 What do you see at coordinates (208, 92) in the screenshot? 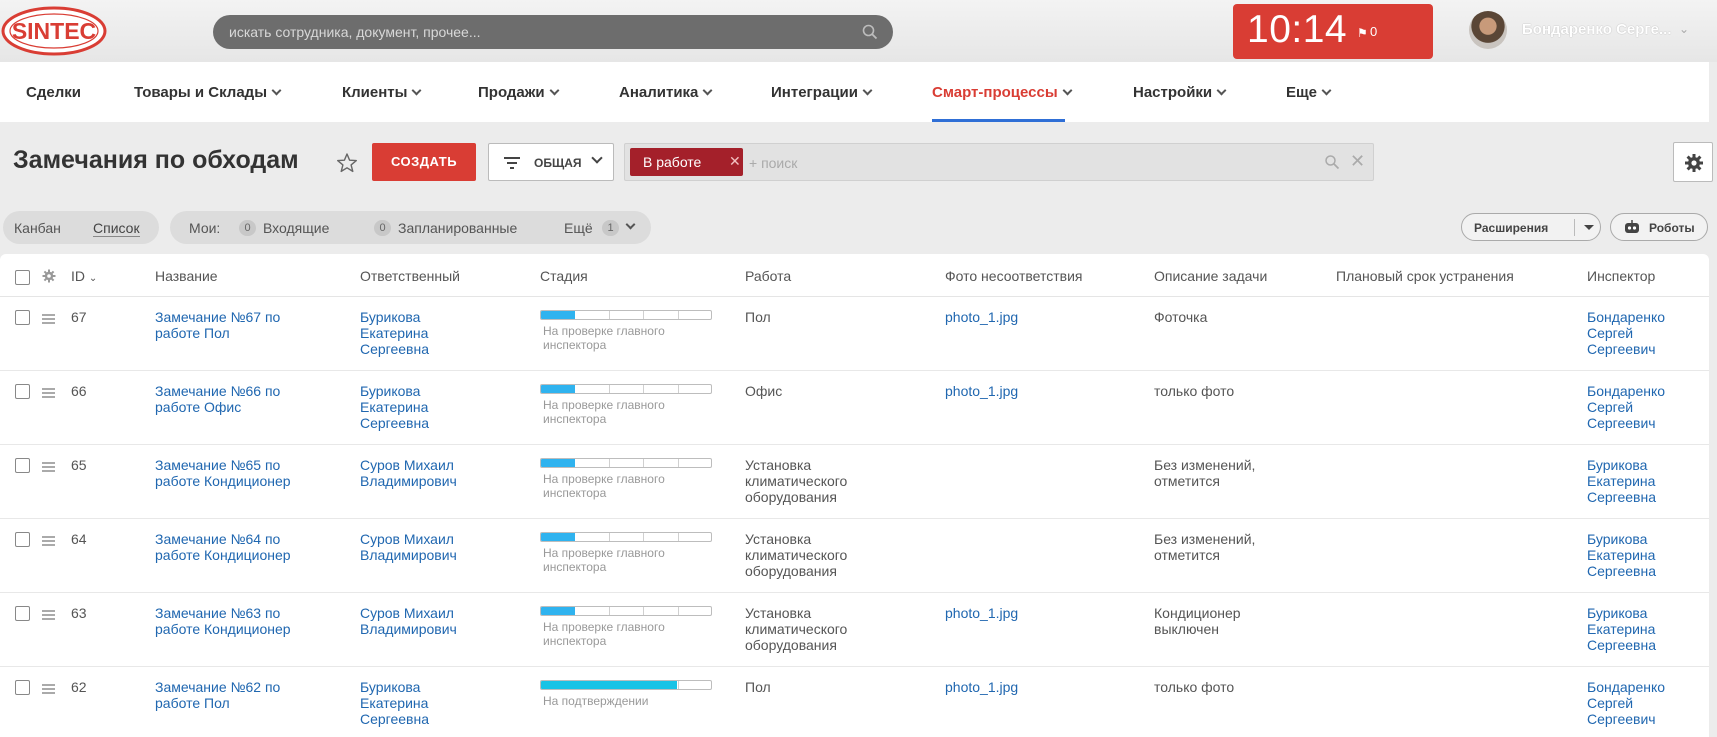
I see `nav-item-goods: Товары и Склады` at bounding box center [208, 92].